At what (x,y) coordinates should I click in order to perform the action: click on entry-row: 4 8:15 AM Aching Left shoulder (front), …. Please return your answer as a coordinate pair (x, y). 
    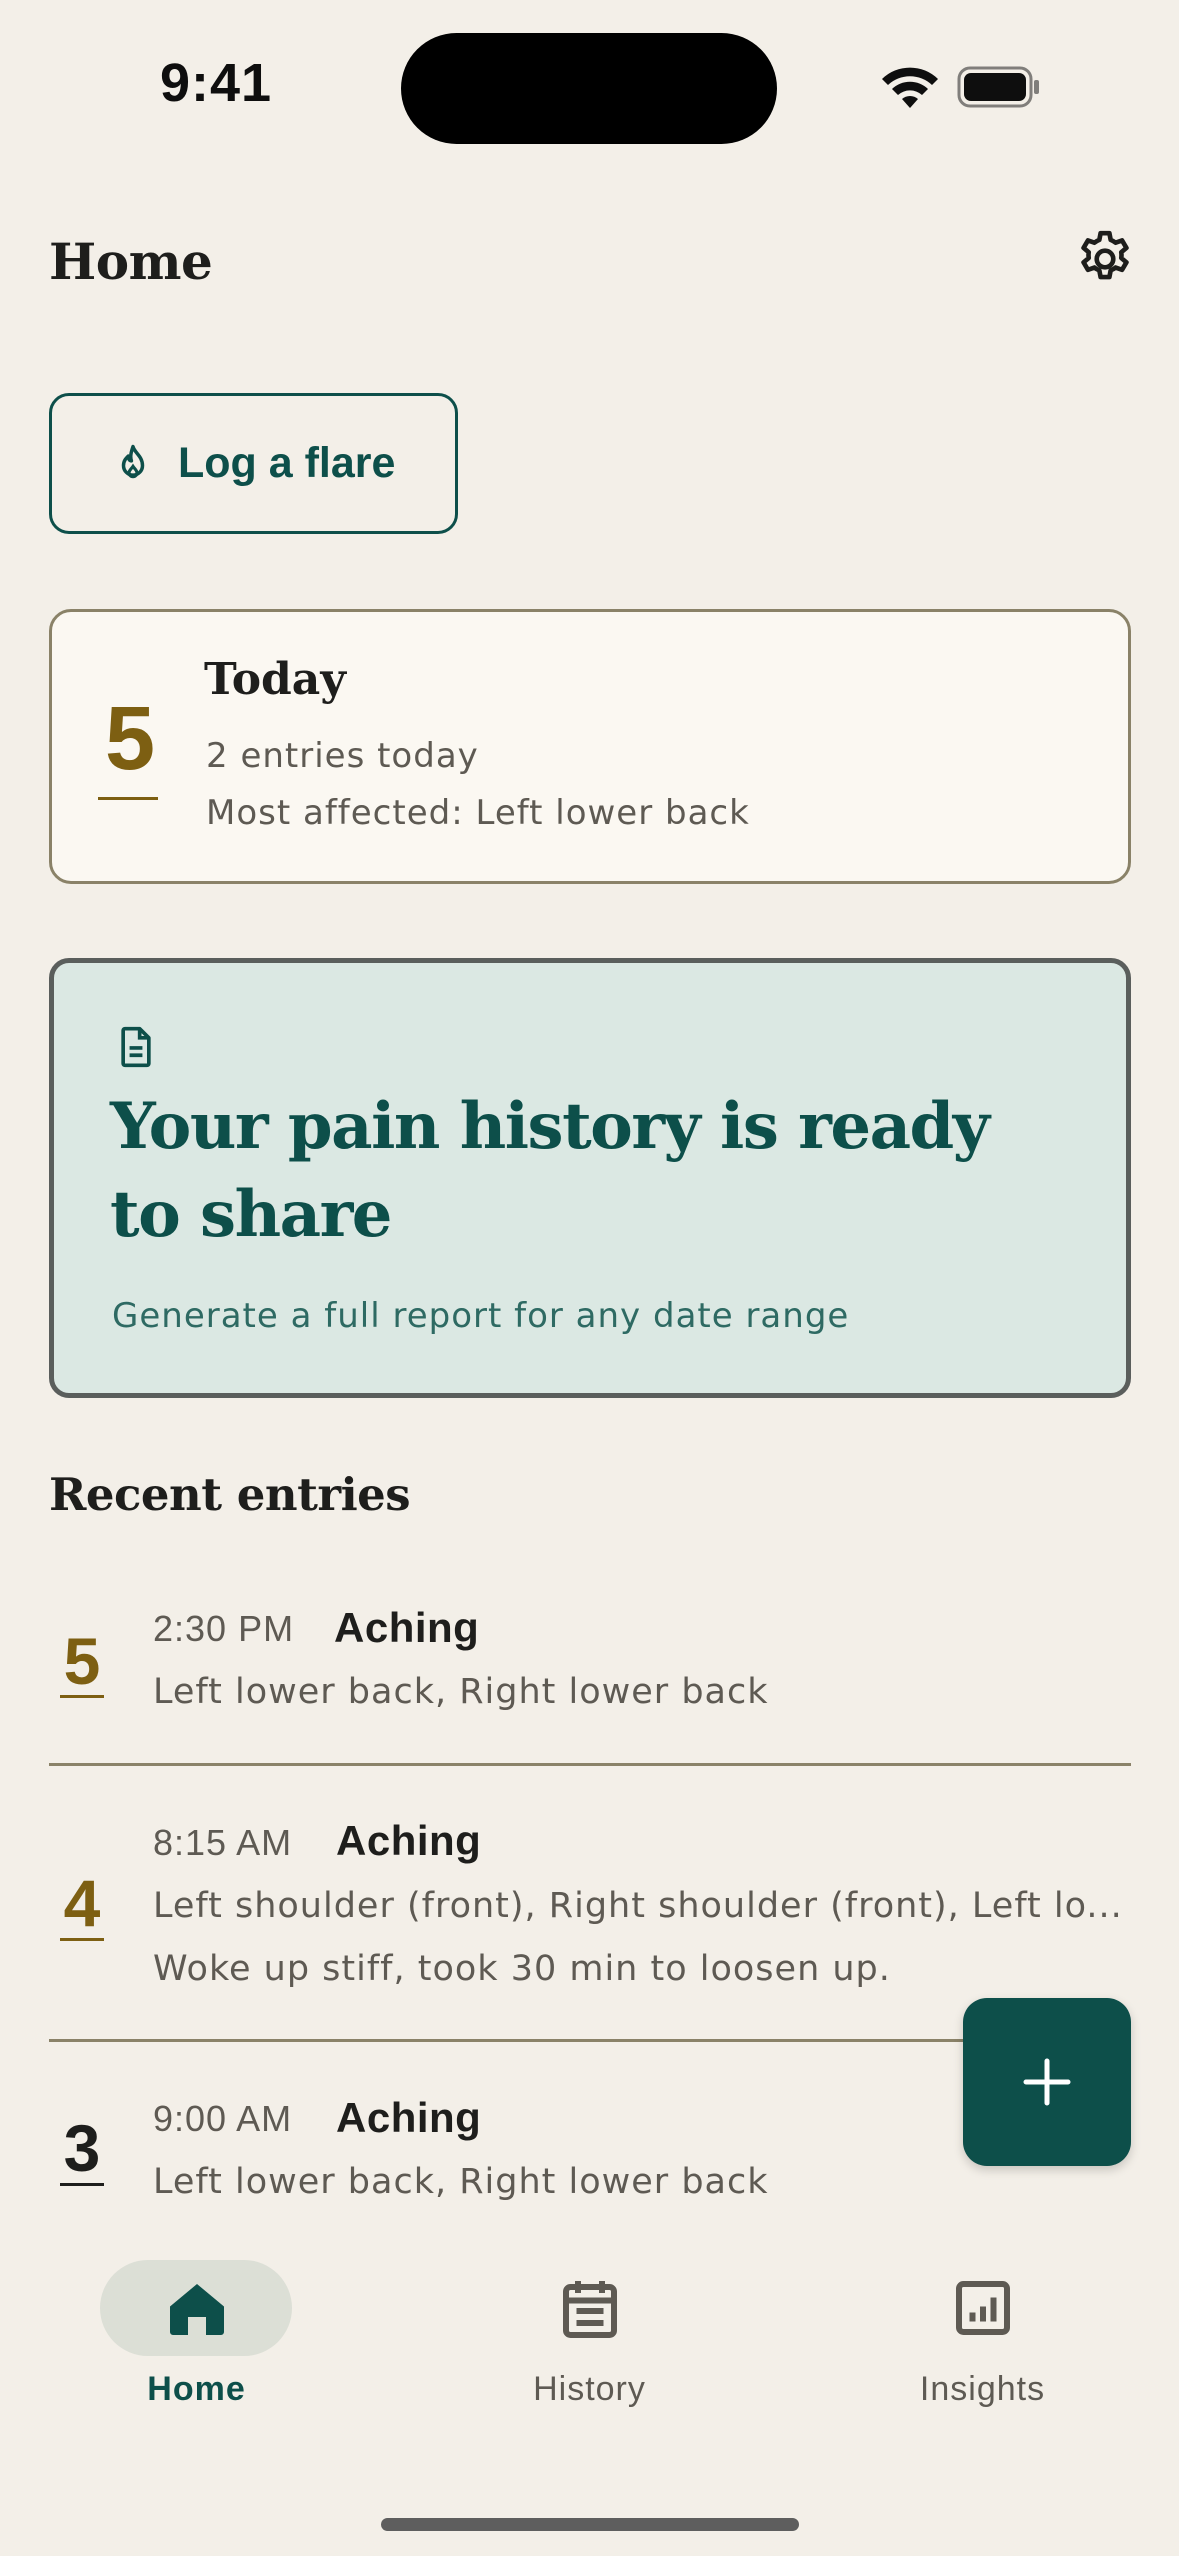
    Looking at the image, I should click on (590, 1915).